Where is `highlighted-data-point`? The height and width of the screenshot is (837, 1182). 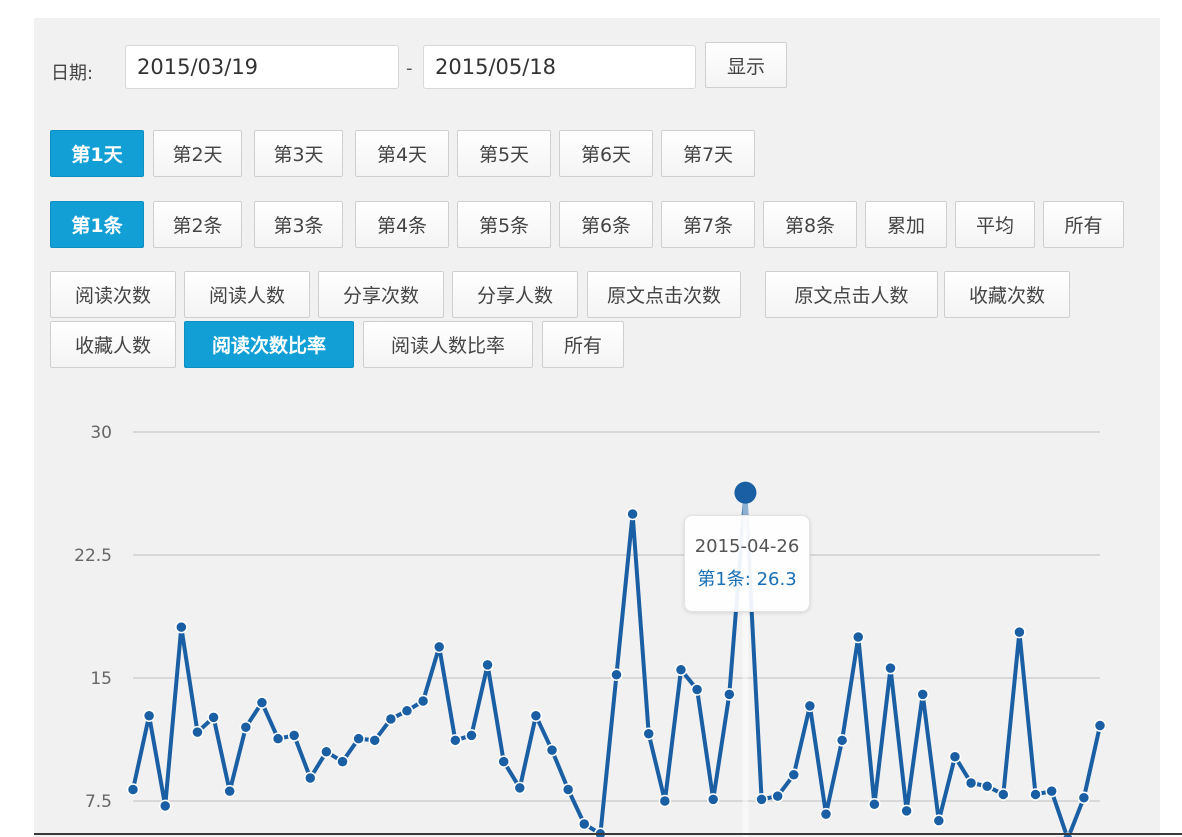
highlighted-data-point is located at coordinates (745, 492).